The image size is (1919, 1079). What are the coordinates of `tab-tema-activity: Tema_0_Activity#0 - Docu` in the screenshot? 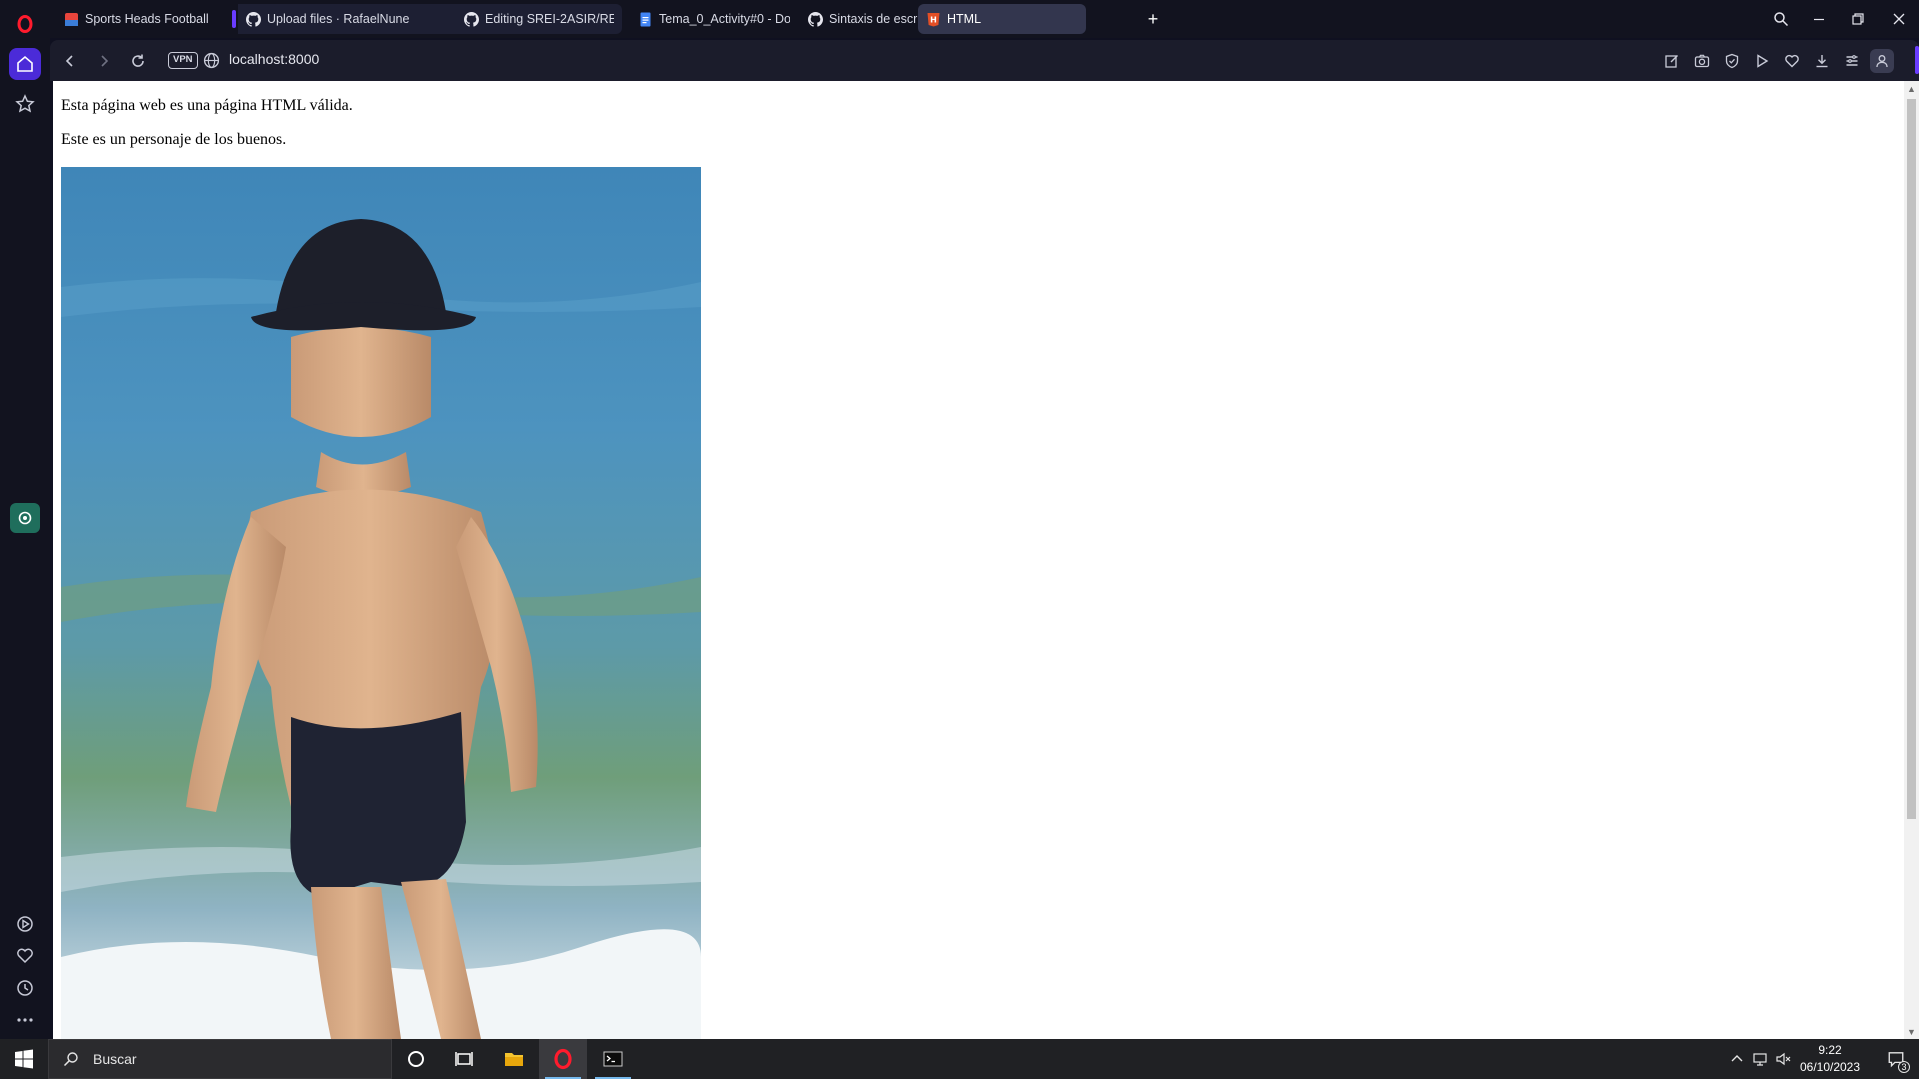 It's located at (714, 19).